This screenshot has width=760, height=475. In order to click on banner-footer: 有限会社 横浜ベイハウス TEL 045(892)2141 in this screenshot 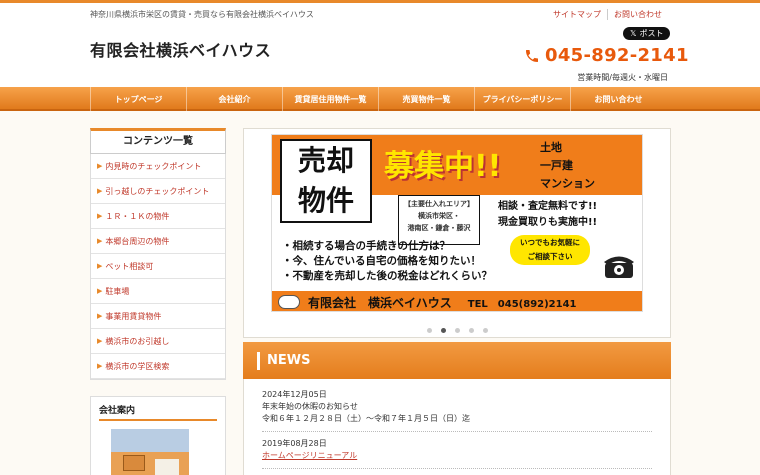, I will do `click(457, 301)`.